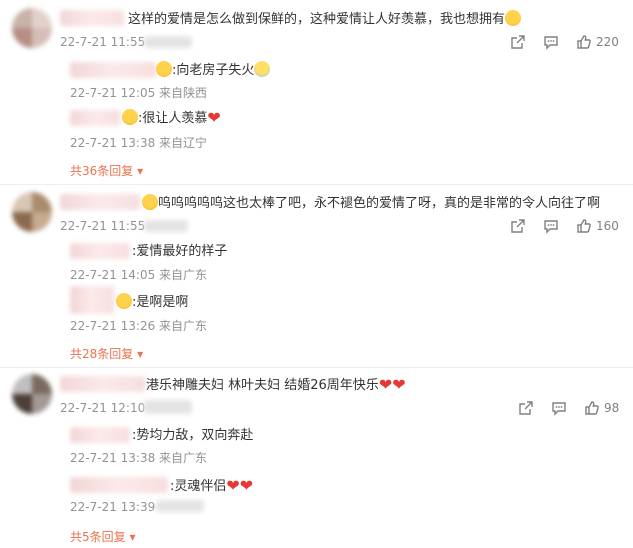  What do you see at coordinates (171, 118) in the screenshot?
I see `reply-text: :很让人羡慕❤` at bounding box center [171, 118].